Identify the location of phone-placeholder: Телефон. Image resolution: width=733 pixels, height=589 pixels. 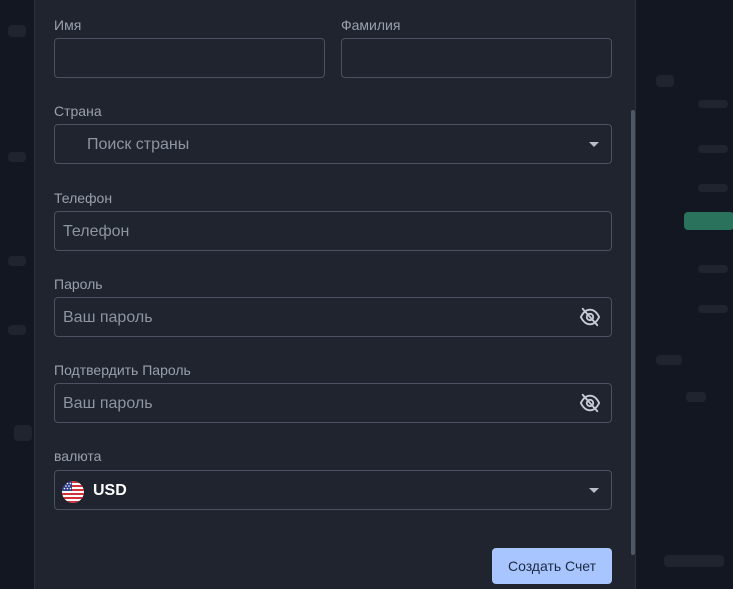
(96, 231).